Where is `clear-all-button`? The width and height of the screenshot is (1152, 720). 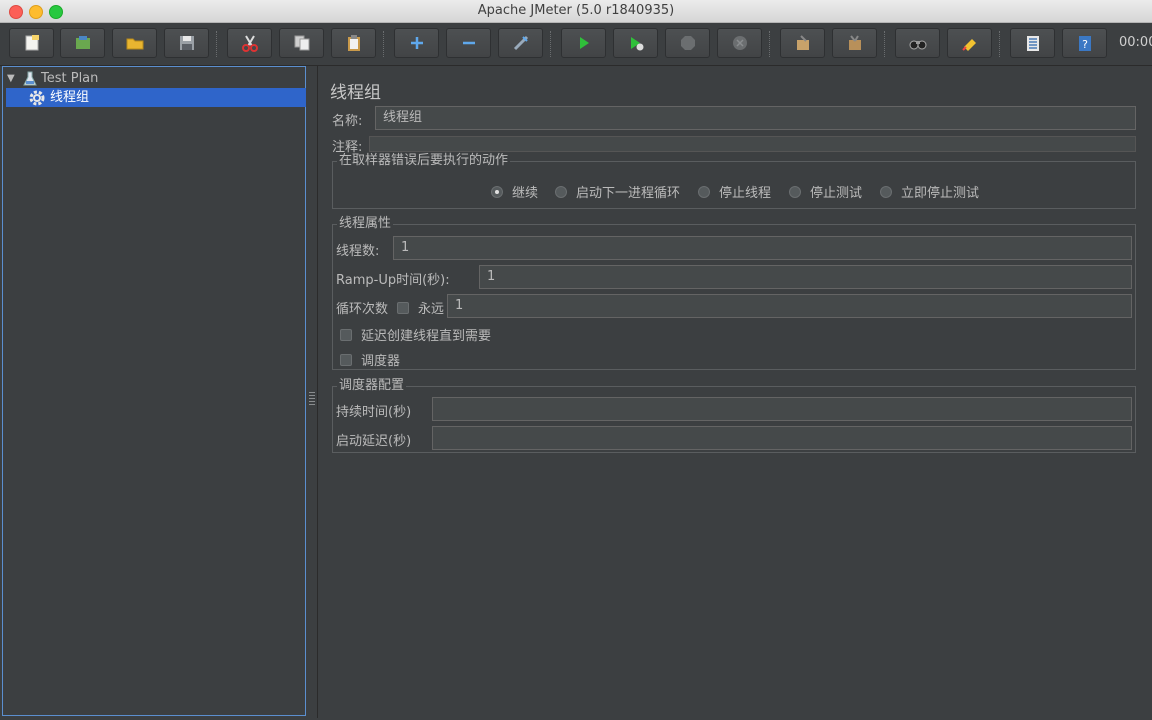
clear-all-button is located at coordinates (854, 43).